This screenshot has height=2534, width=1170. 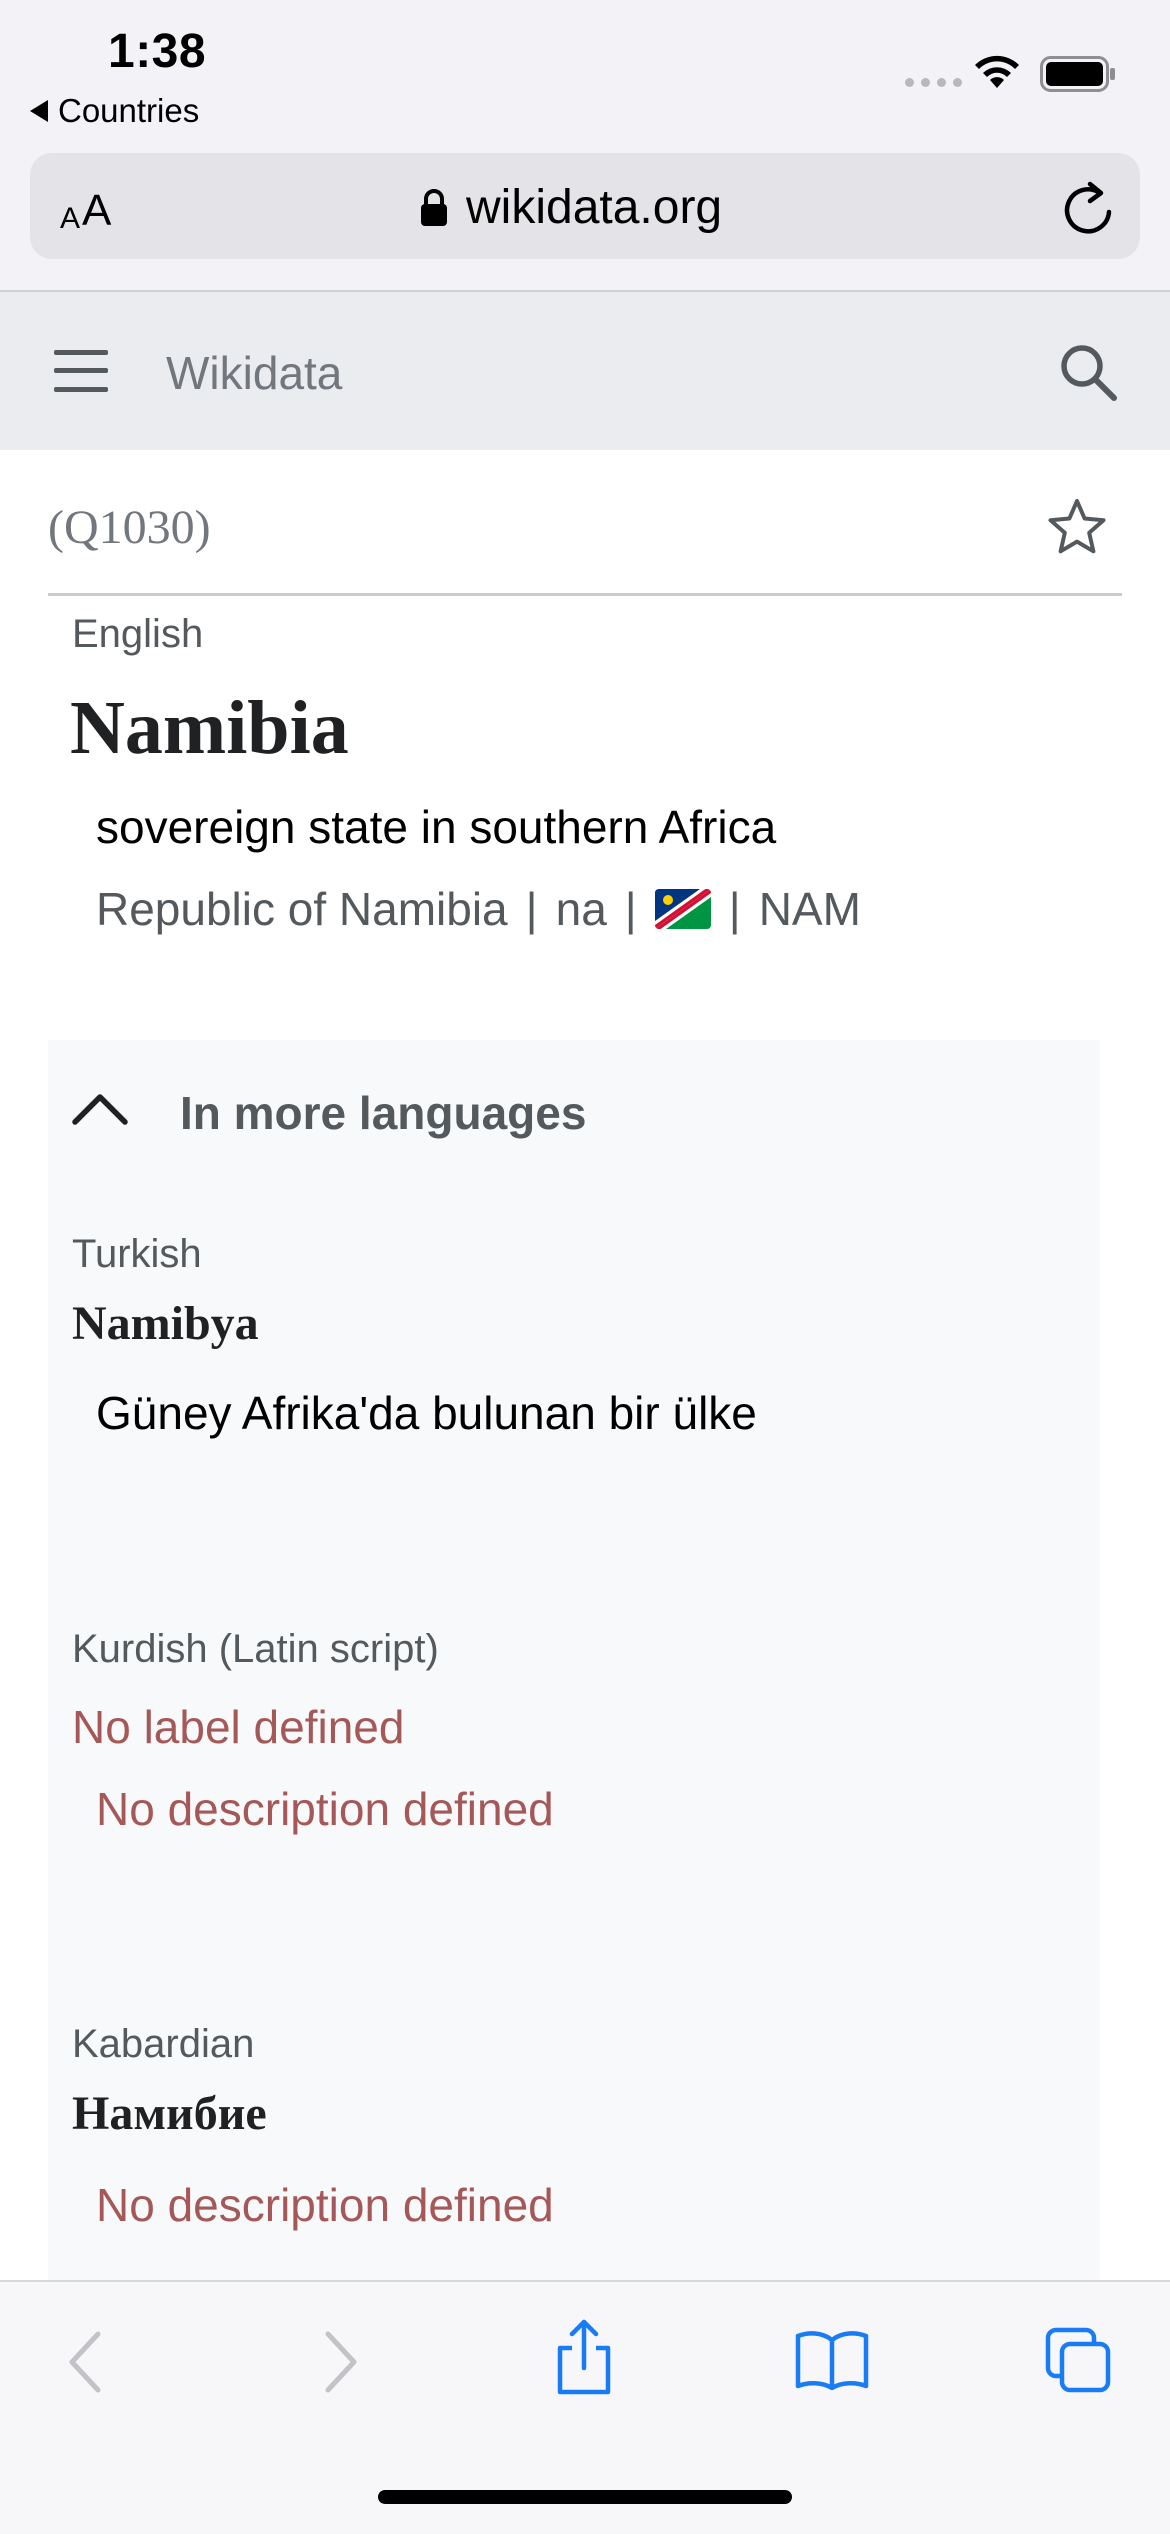 I want to click on text-size-button: A A, so click(x=85, y=208).